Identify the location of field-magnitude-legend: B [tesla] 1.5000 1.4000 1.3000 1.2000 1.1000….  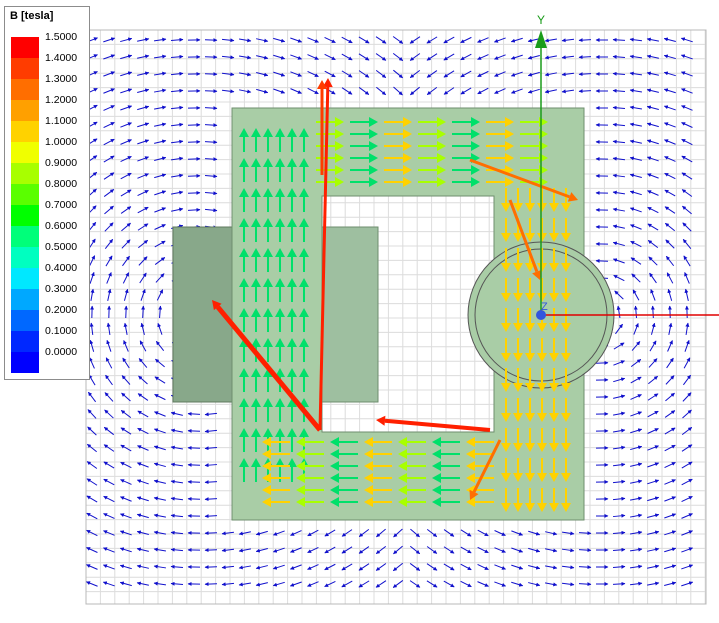
(47, 193).